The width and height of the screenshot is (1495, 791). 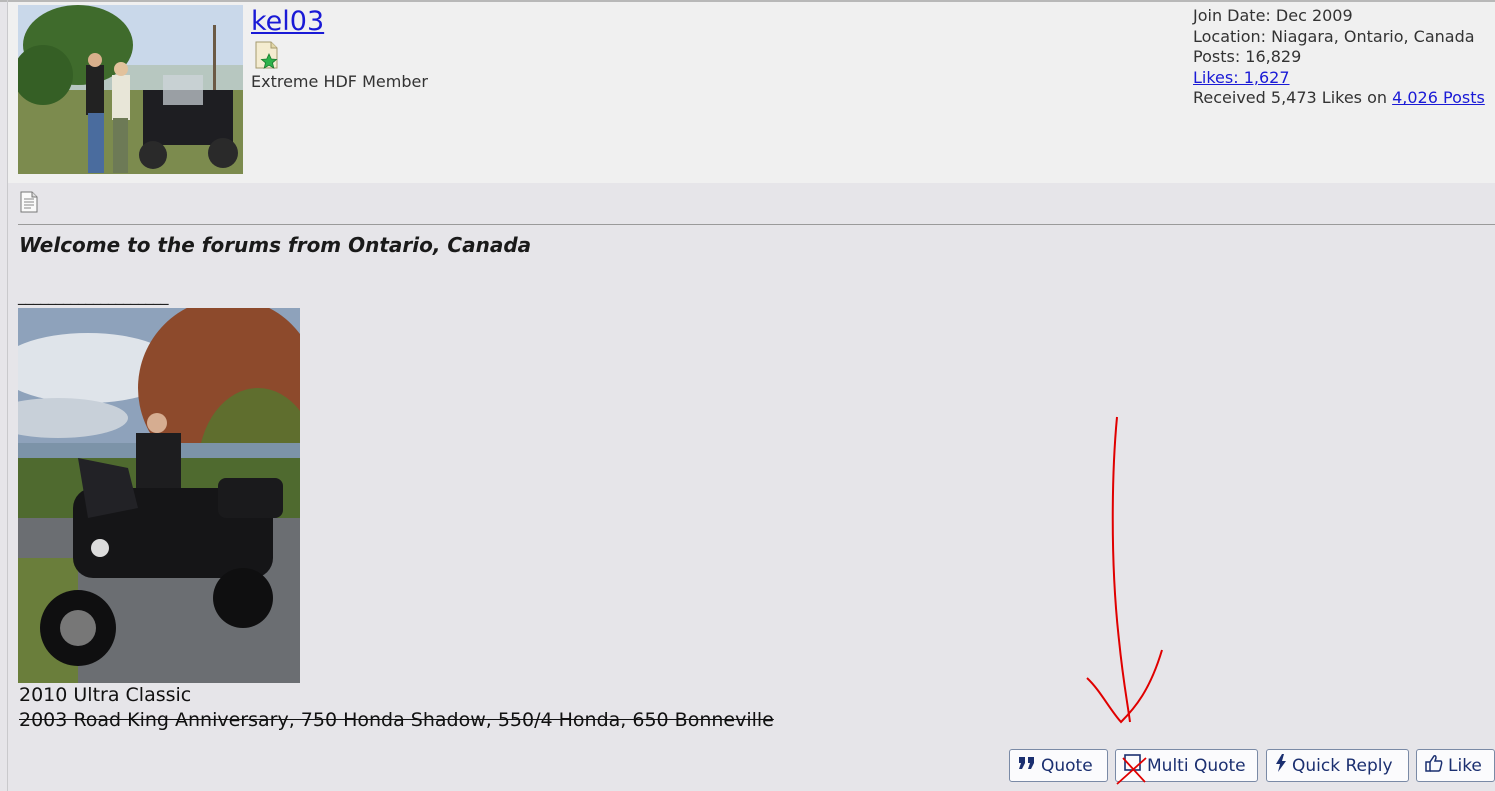 What do you see at coordinates (1124, 600) in the screenshot?
I see `red-annotation-arrow` at bounding box center [1124, 600].